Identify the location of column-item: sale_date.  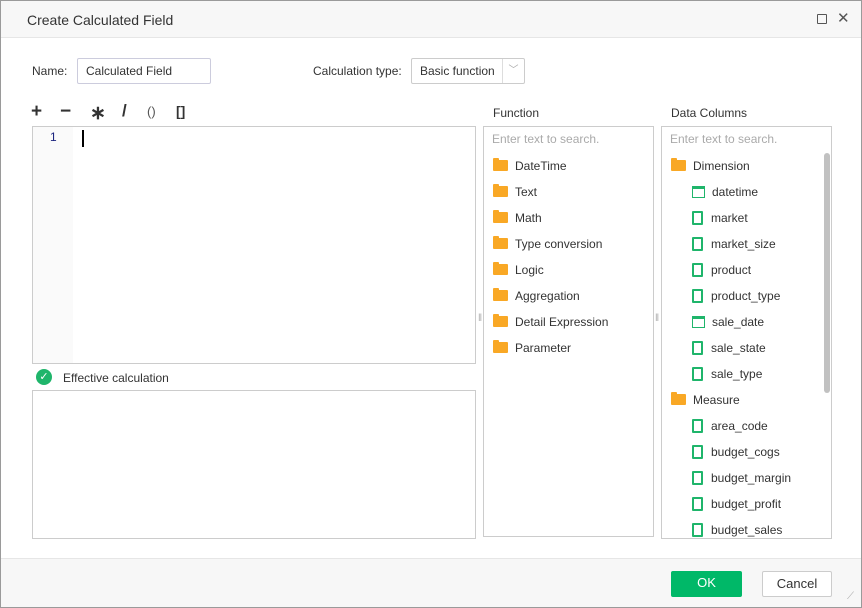
(728, 322).